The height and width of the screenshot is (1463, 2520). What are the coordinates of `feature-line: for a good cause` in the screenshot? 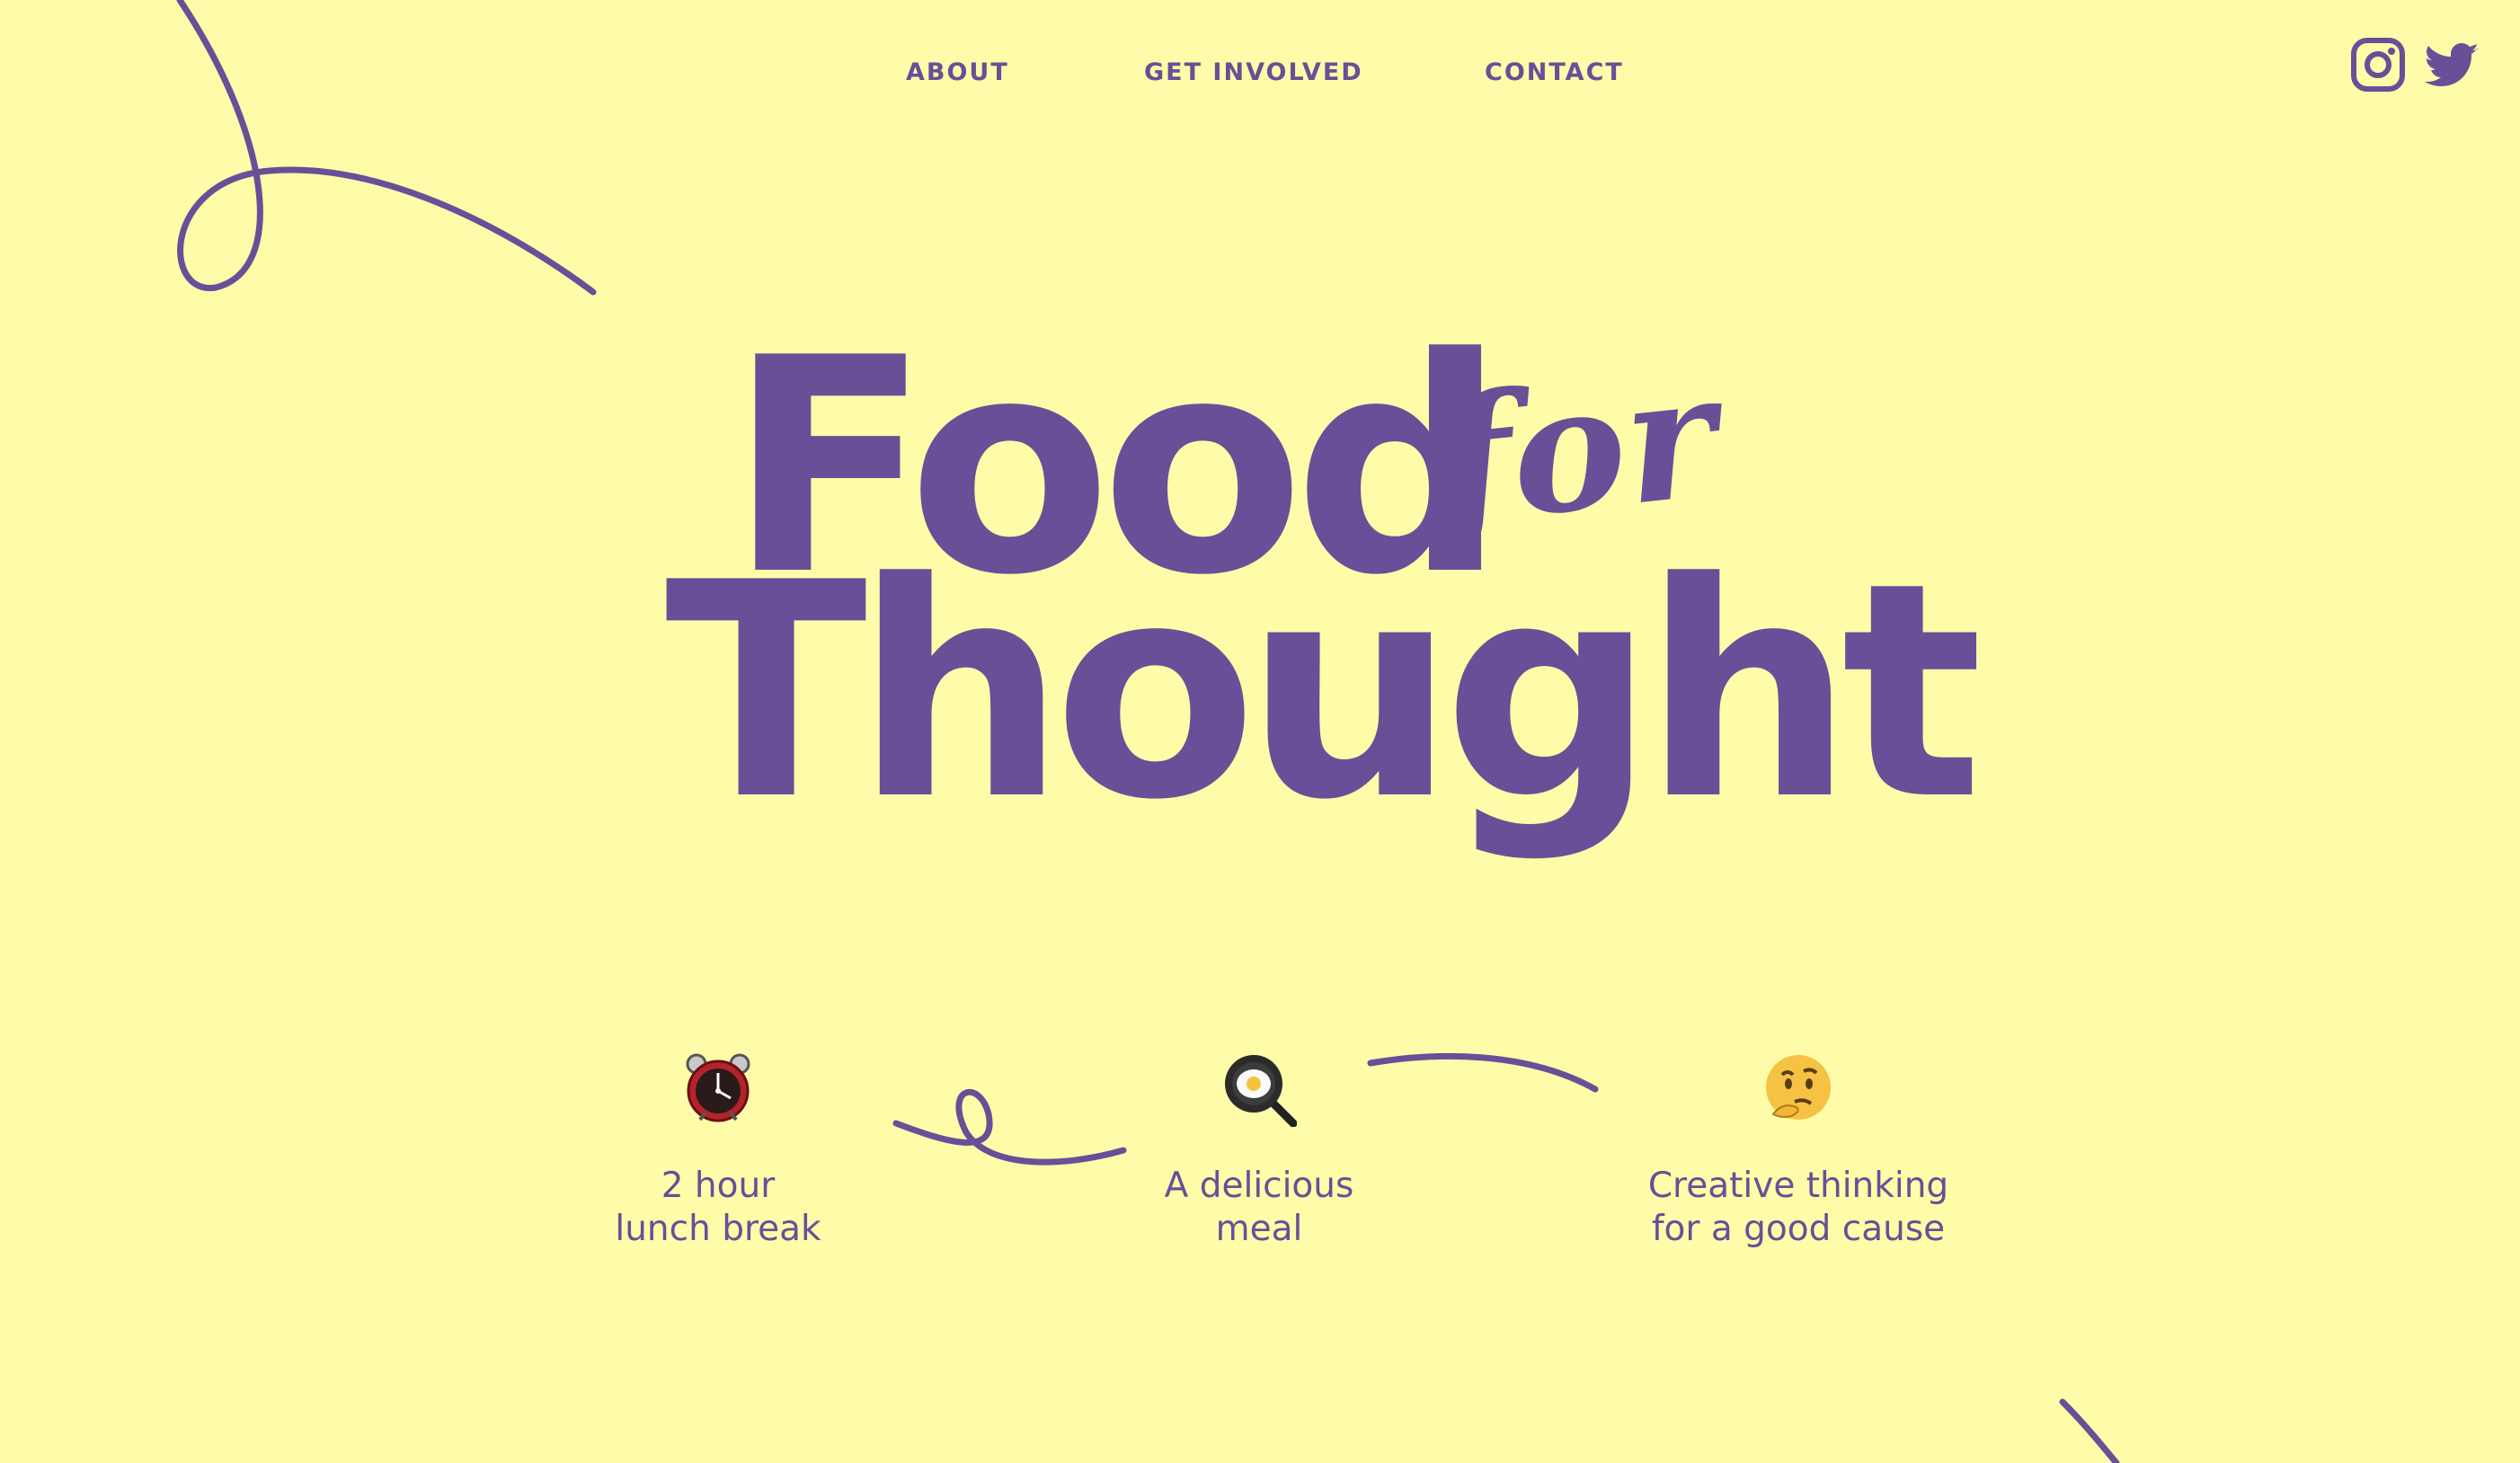 It's located at (1798, 1229).